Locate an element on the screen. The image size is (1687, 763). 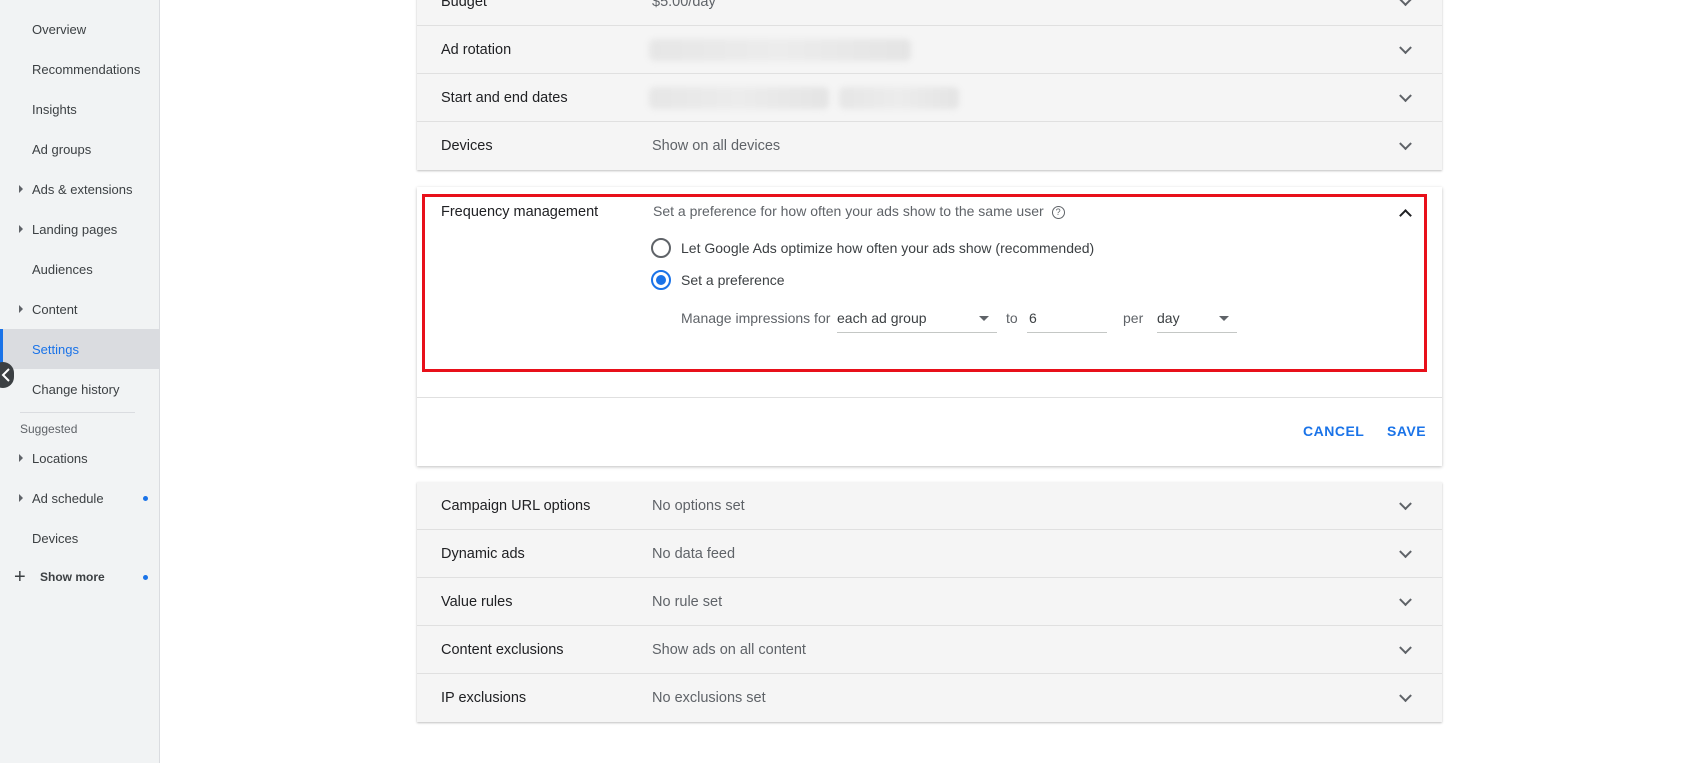
period-select-value: day is located at coordinates (1168, 318).